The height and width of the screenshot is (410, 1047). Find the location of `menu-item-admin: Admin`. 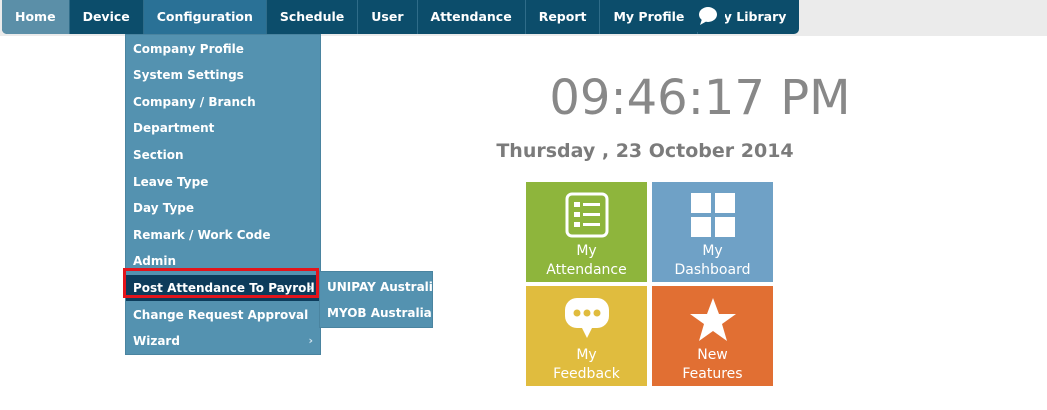

menu-item-admin: Admin is located at coordinates (223, 261).